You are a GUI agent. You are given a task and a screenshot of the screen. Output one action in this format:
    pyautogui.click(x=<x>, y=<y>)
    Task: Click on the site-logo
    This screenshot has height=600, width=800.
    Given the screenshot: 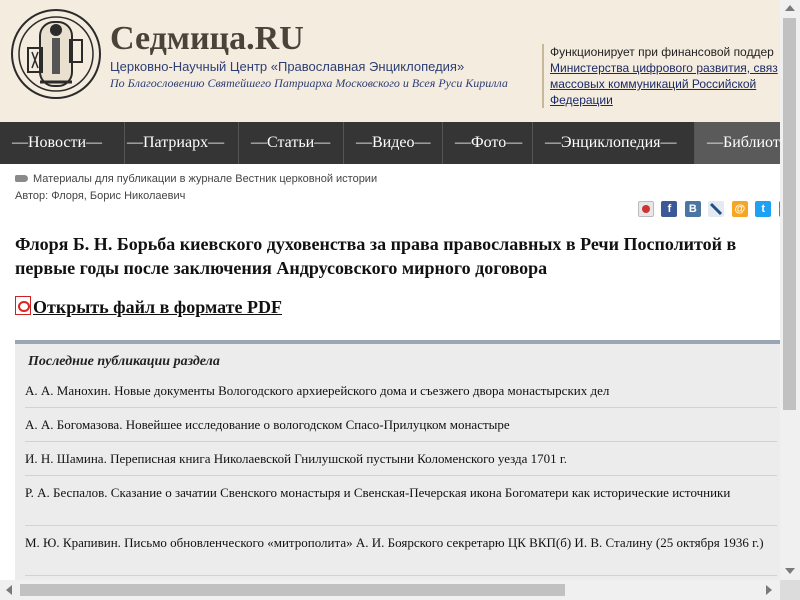 What is the action you would take?
    pyautogui.click(x=56, y=54)
    